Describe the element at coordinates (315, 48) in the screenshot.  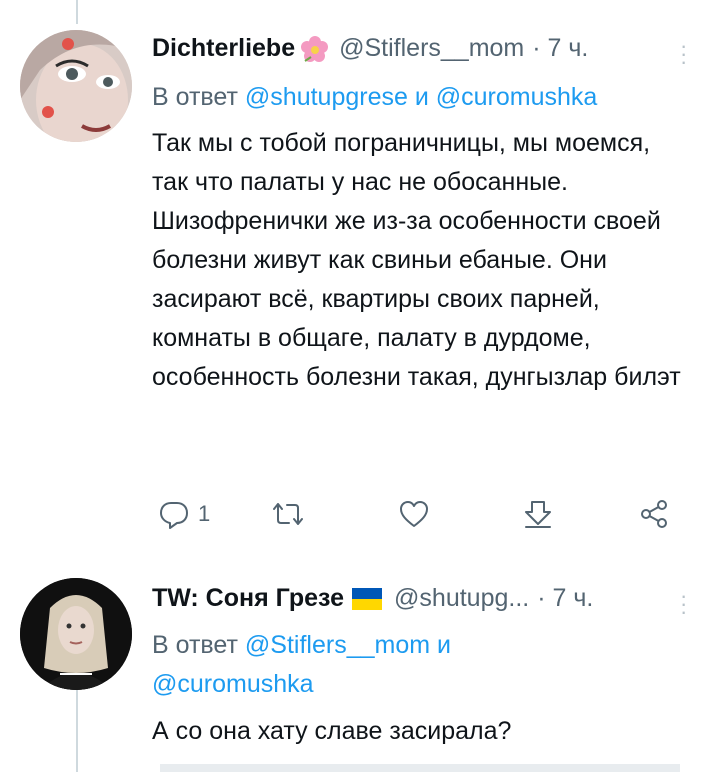
I see `flower-emoji-icon` at that location.